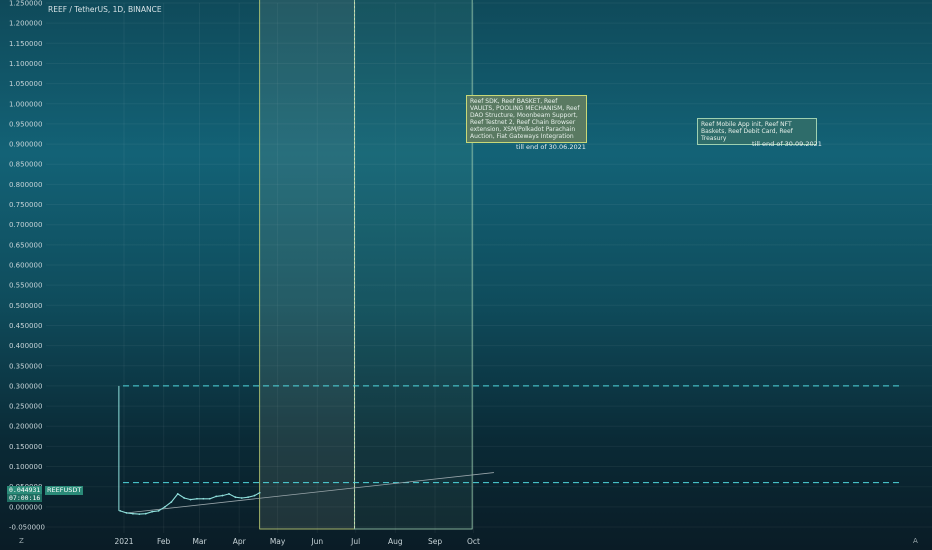 Image resolution: width=932 pixels, height=550 pixels. Describe the element at coordinates (64, 490) in the screenshot. I see `symbol-tag: REEFUSDT` at that location.